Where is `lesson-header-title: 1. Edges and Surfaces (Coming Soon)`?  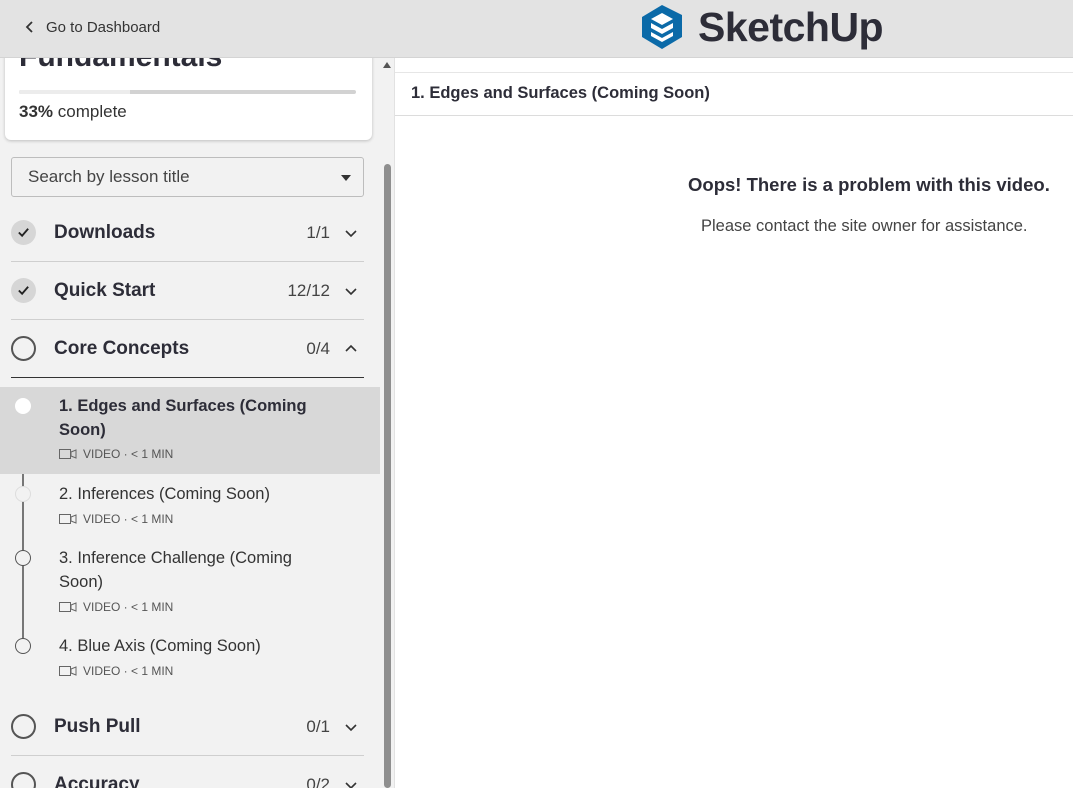
lesson-header-title: 1. Edges and Surfaces (Coming Soon) is located at coordinates (560, 93).